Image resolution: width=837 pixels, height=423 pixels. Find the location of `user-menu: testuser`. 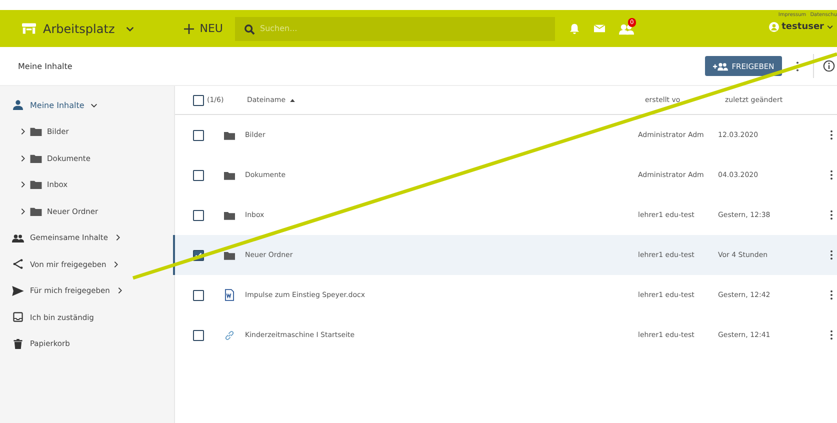

user-menu: testuser is located at coordinates (802, 27).